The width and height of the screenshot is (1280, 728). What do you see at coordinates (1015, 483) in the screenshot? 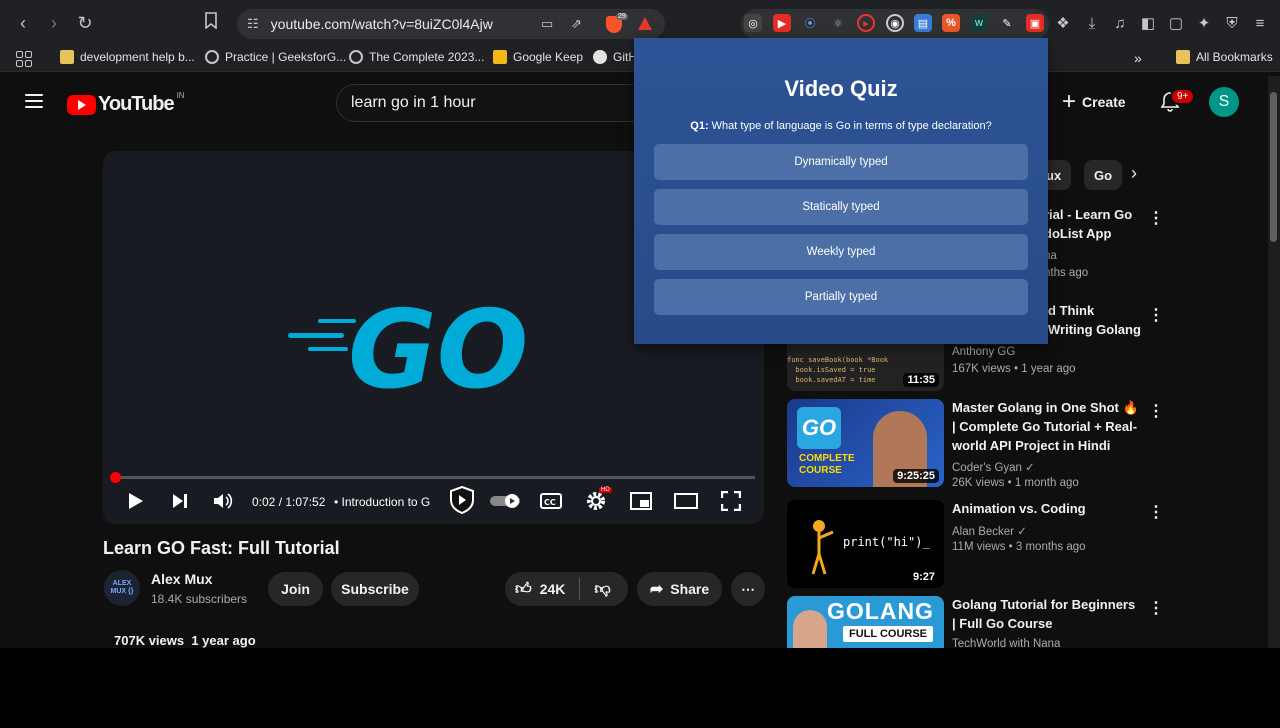
I see `rec-meta: 26K views • 1 month ago` at bounding box center [1015, 483].